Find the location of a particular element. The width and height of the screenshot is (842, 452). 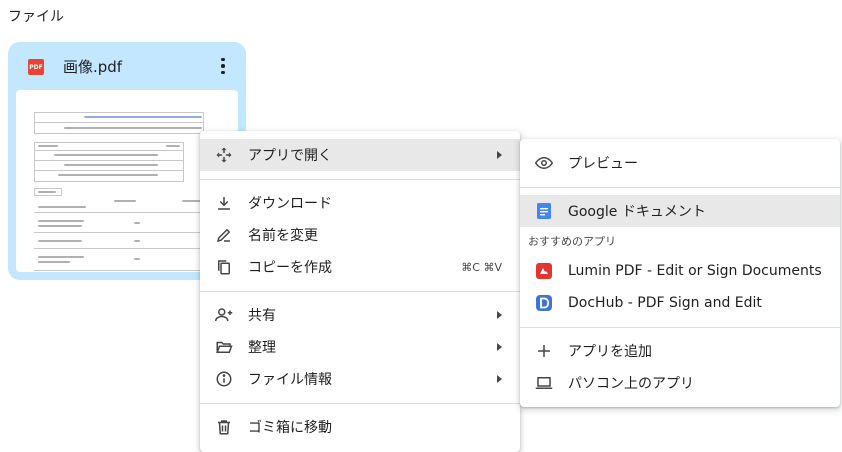

plus-icon is located at coordinates (544, 351).